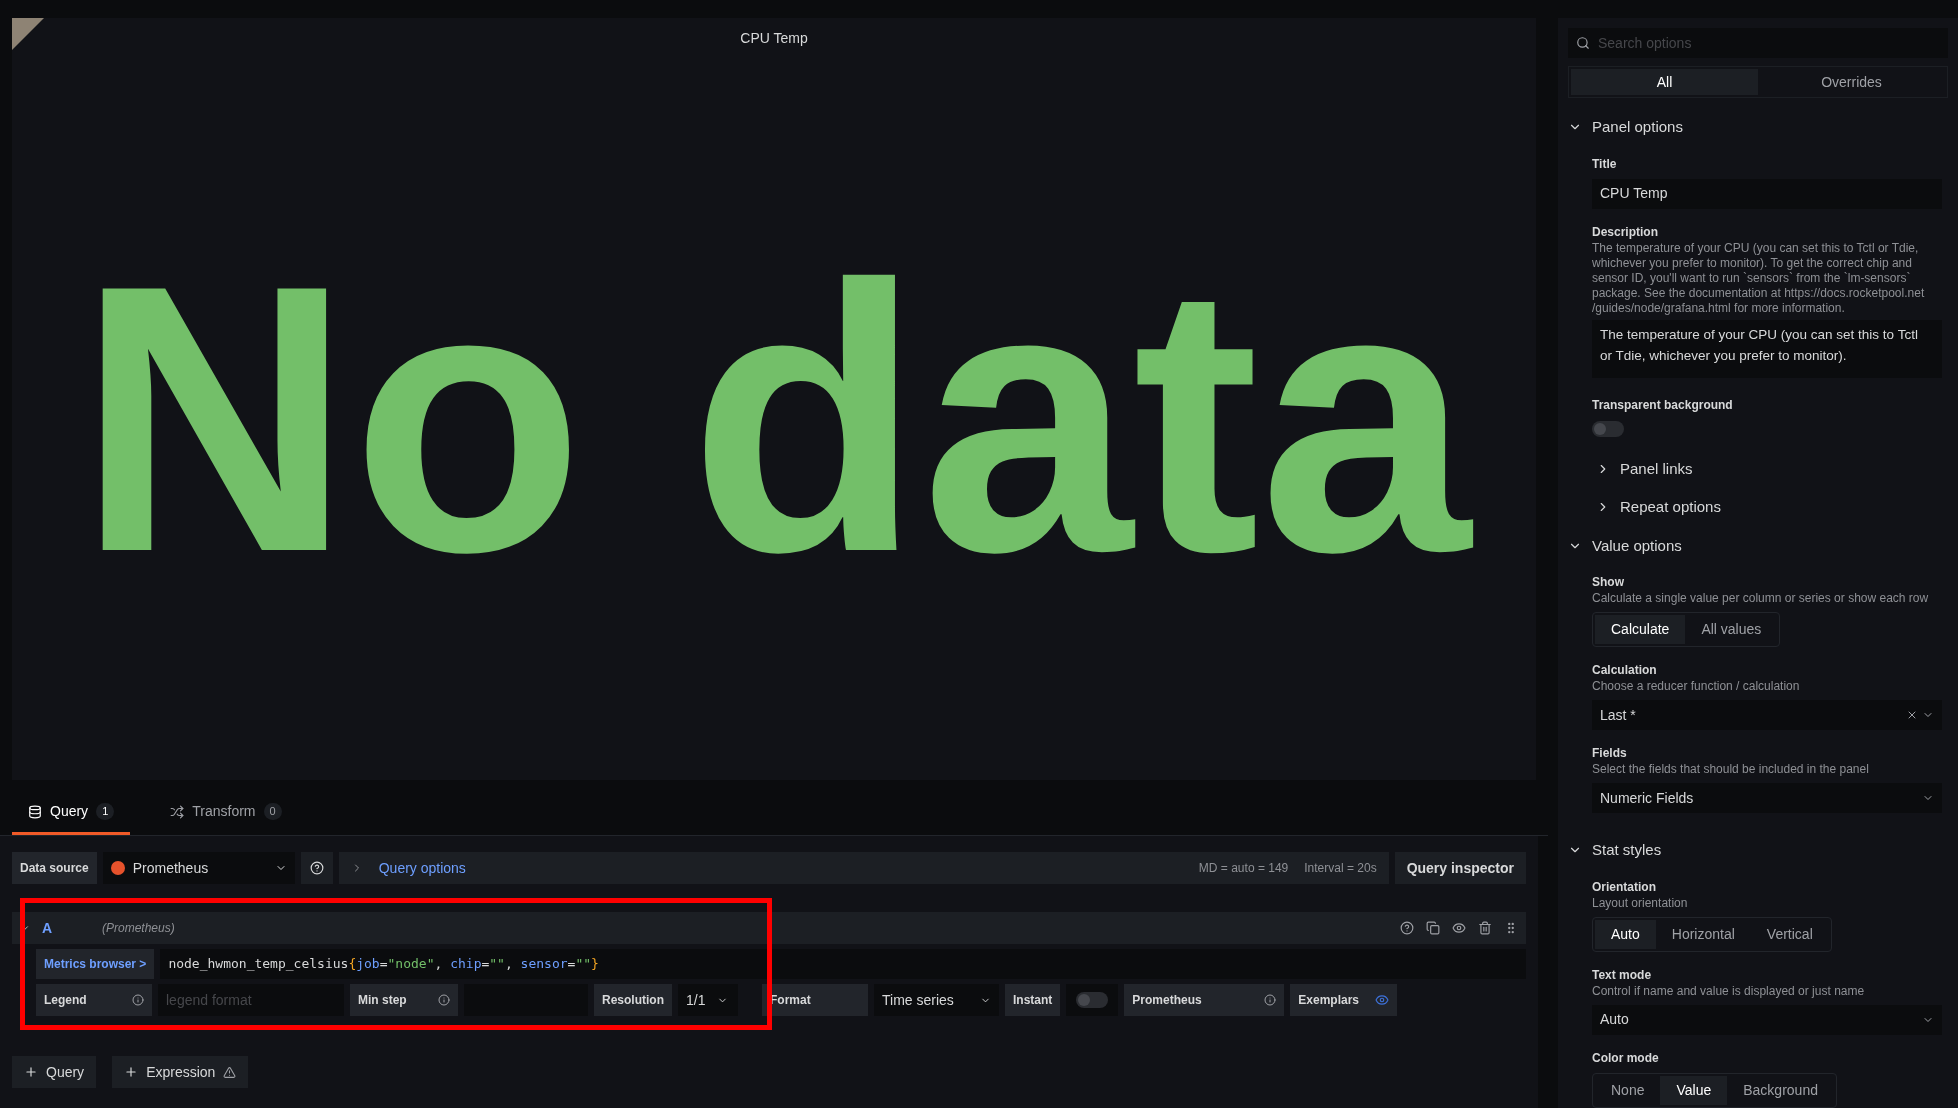 The width and height of the screenshot is (1958, 1108). I want to click on select-field: Numeric Fields, so click(1767, 798).